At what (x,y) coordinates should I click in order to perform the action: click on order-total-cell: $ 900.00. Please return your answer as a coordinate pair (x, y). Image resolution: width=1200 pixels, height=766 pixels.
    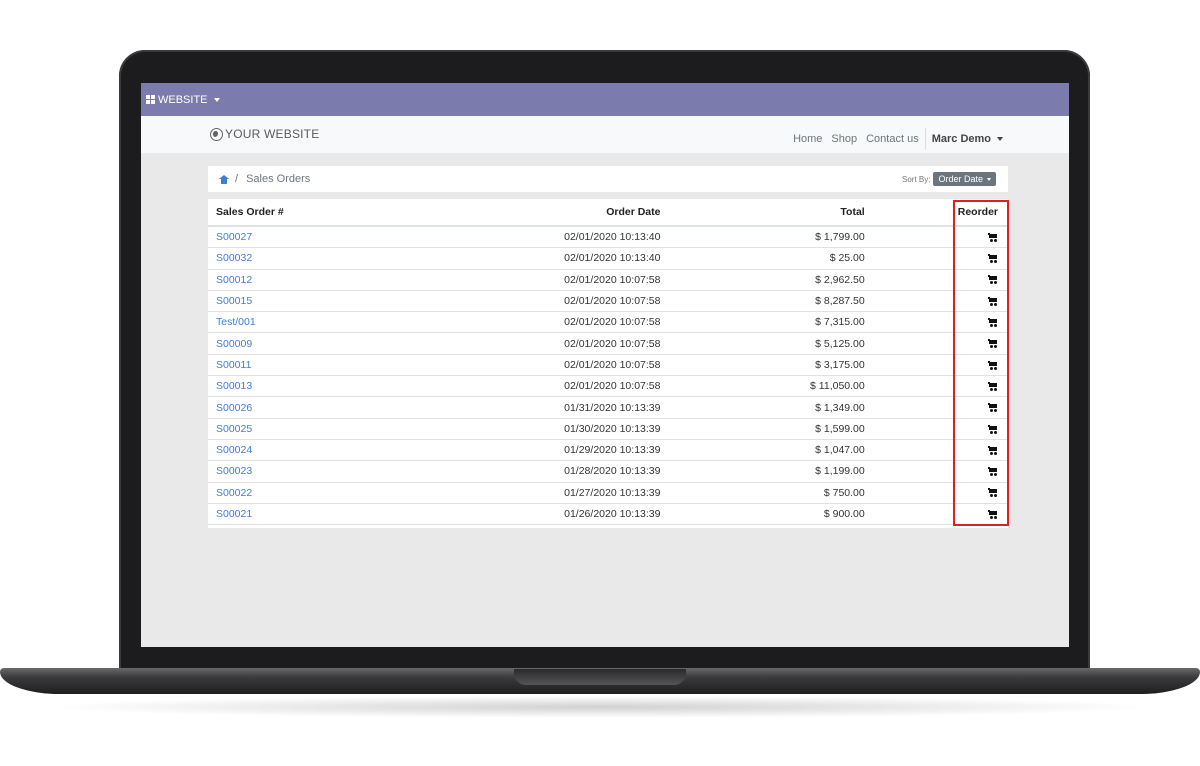
    Looking at the image, I should click on (762, 514).